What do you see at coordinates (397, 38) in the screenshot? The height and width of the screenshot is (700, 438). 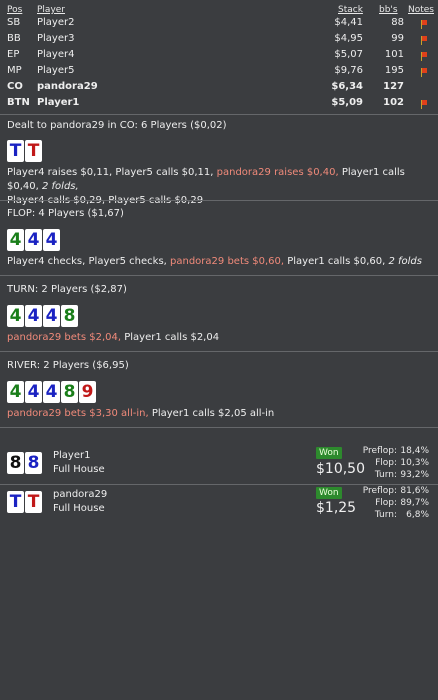 I see `player-bbs: 99` at bounding box center [397, 38].